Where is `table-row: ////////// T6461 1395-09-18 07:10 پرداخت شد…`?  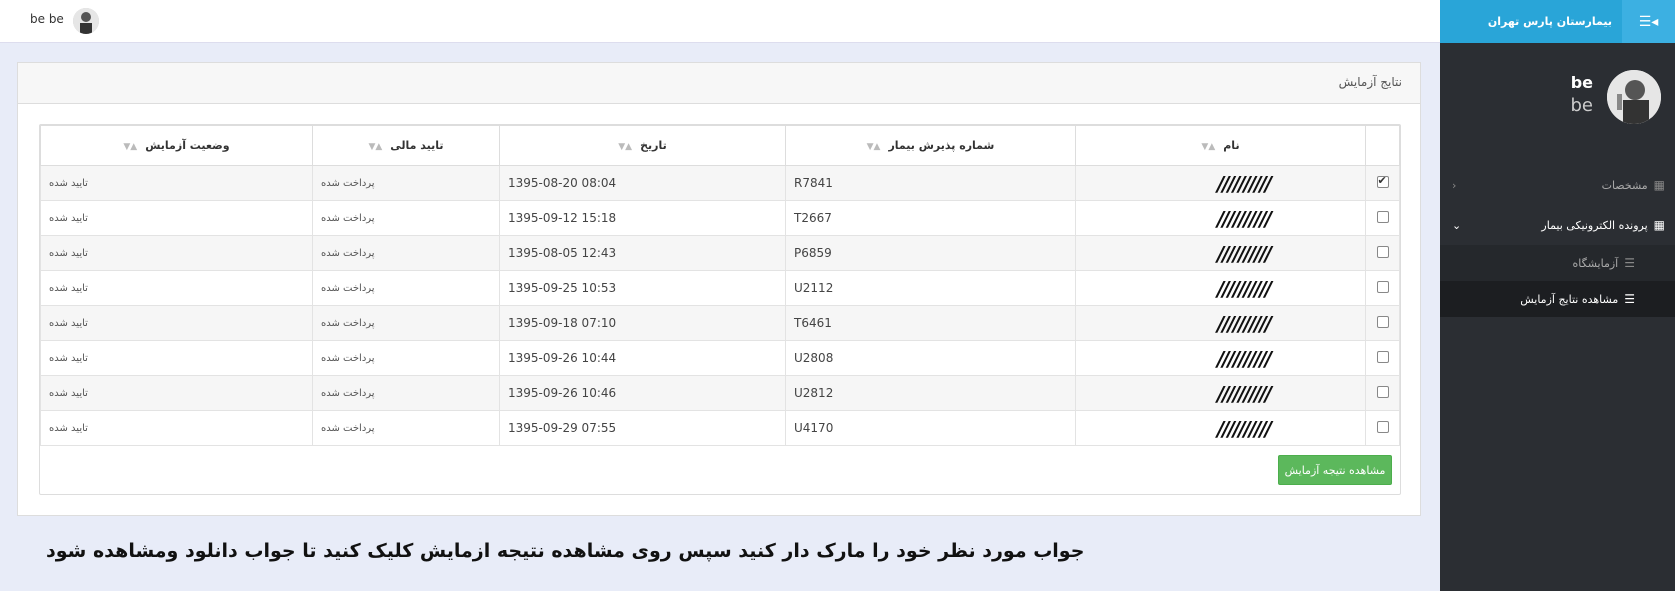 table-row: ////////// T6461 1395-09-18 07:10 پرداخت شد… is located at coordinates (720, 323).